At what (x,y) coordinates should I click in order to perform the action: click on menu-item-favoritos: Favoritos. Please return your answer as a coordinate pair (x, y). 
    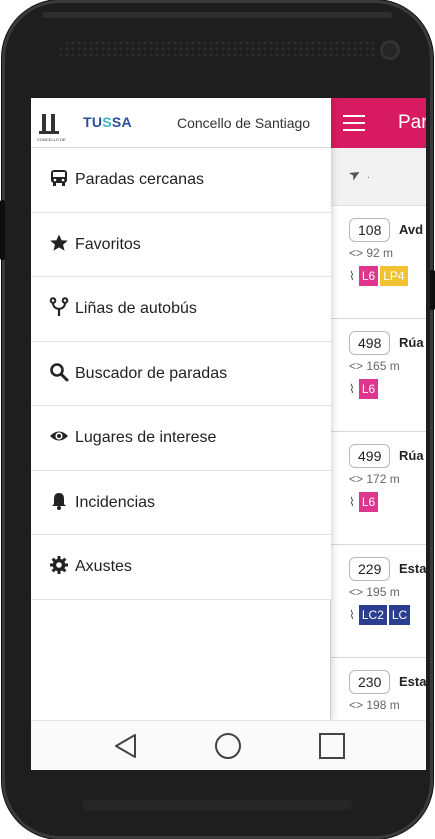
    Looking at the image, I should click on (181, 244).